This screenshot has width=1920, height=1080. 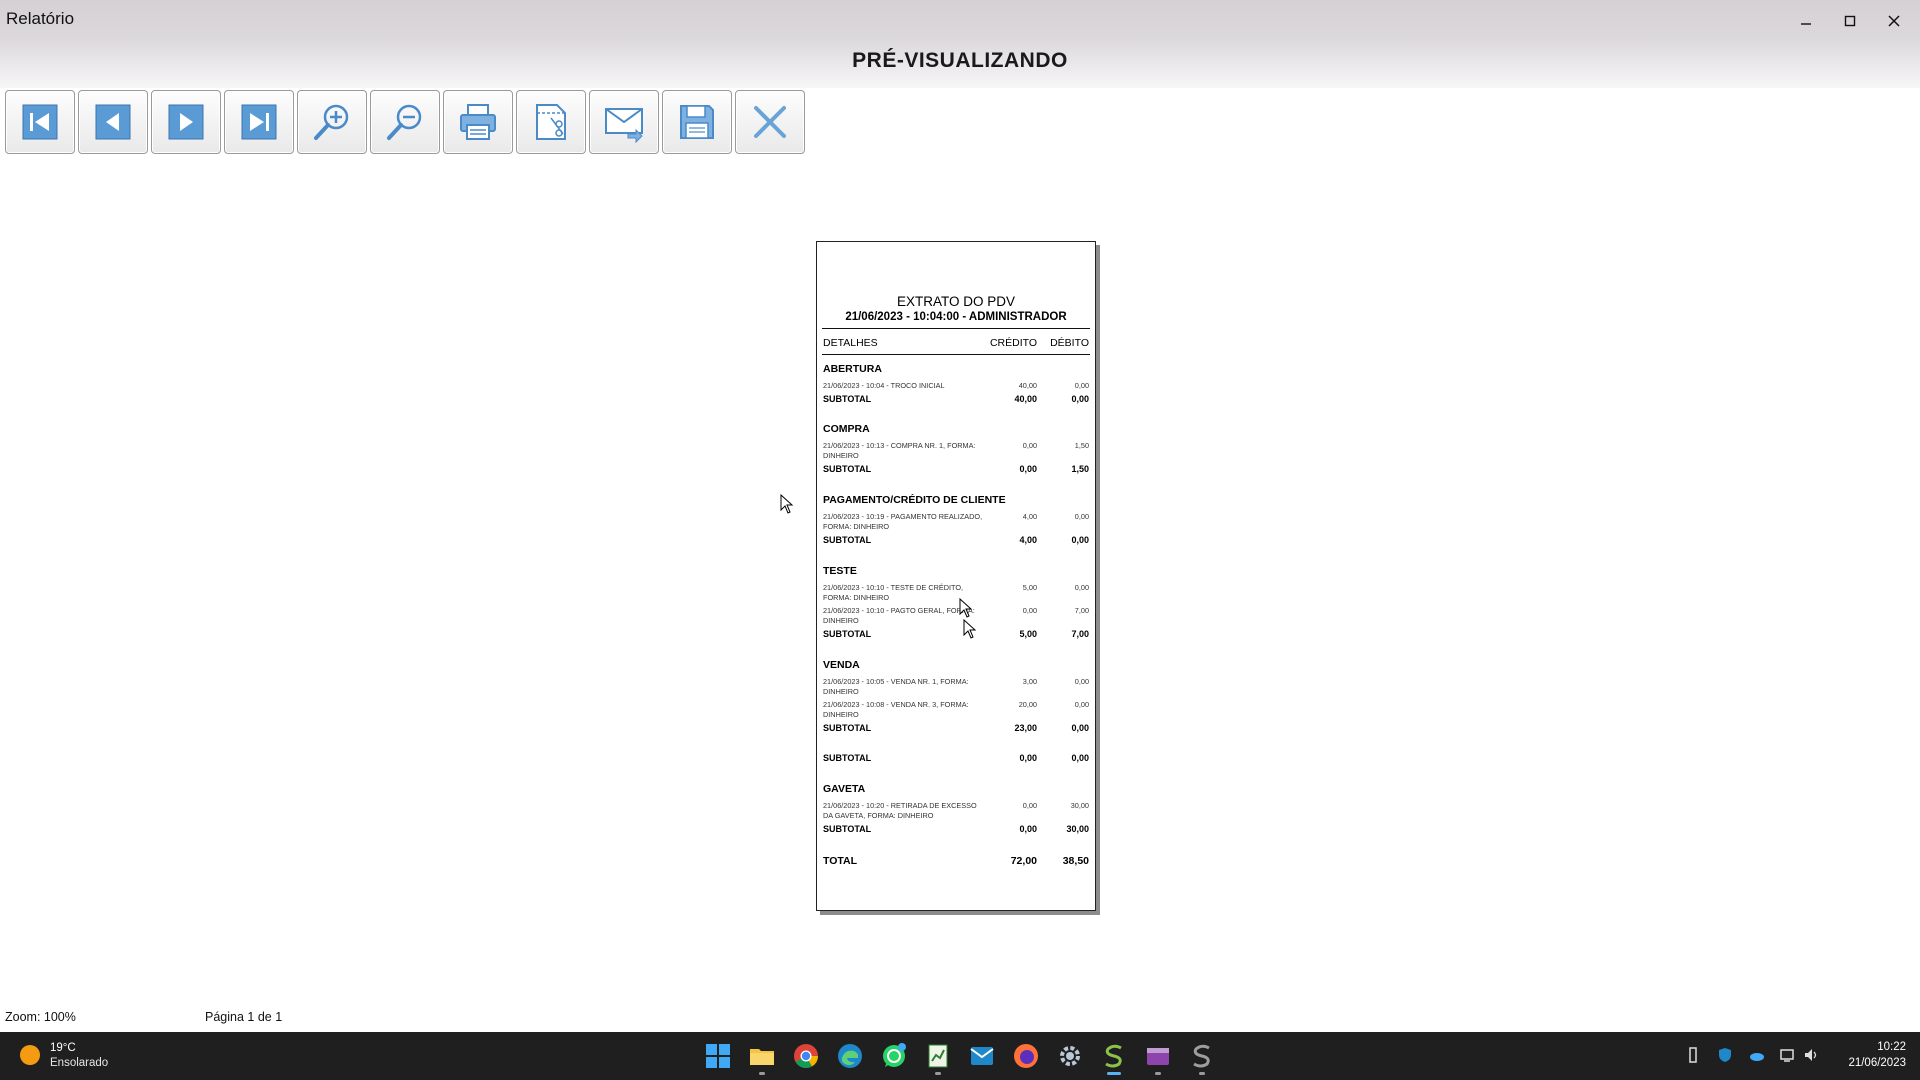 I want to click on chrome-icon, so click(x=806, y=1056).